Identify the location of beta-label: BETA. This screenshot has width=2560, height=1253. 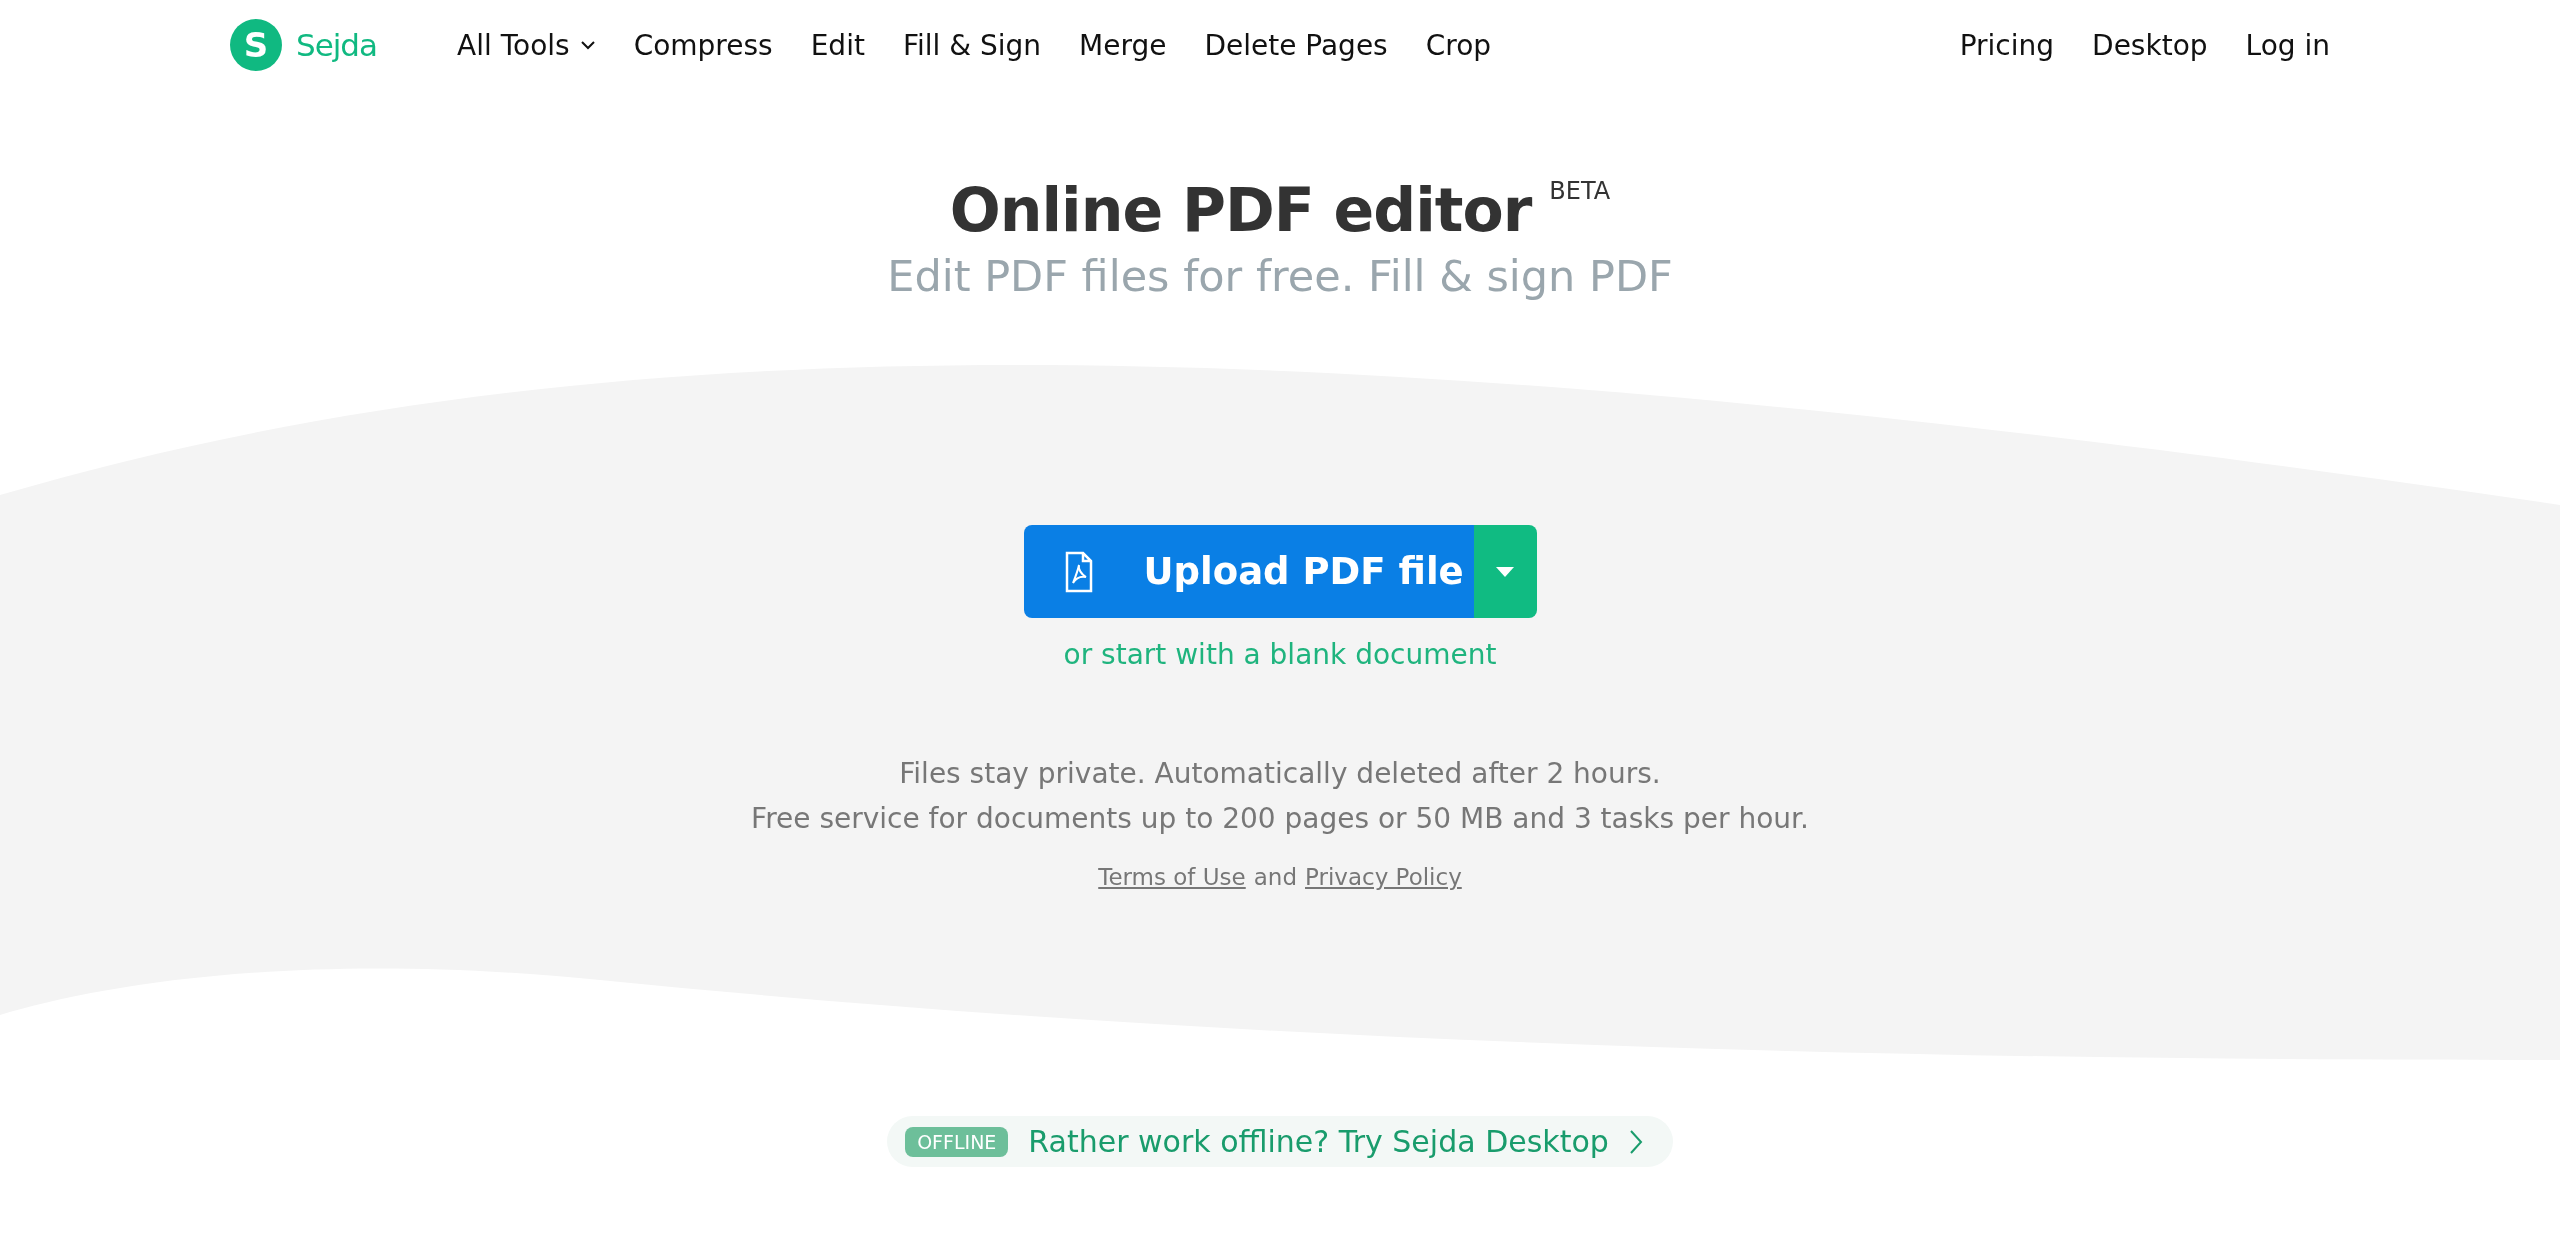
(1580, 191).